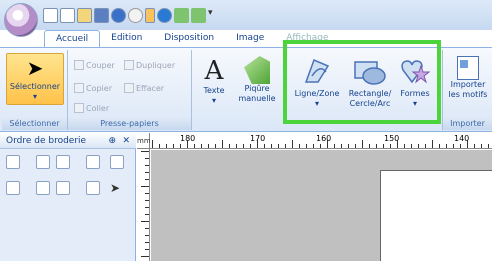  I want to click on application-menu-button, so click(21, 20).